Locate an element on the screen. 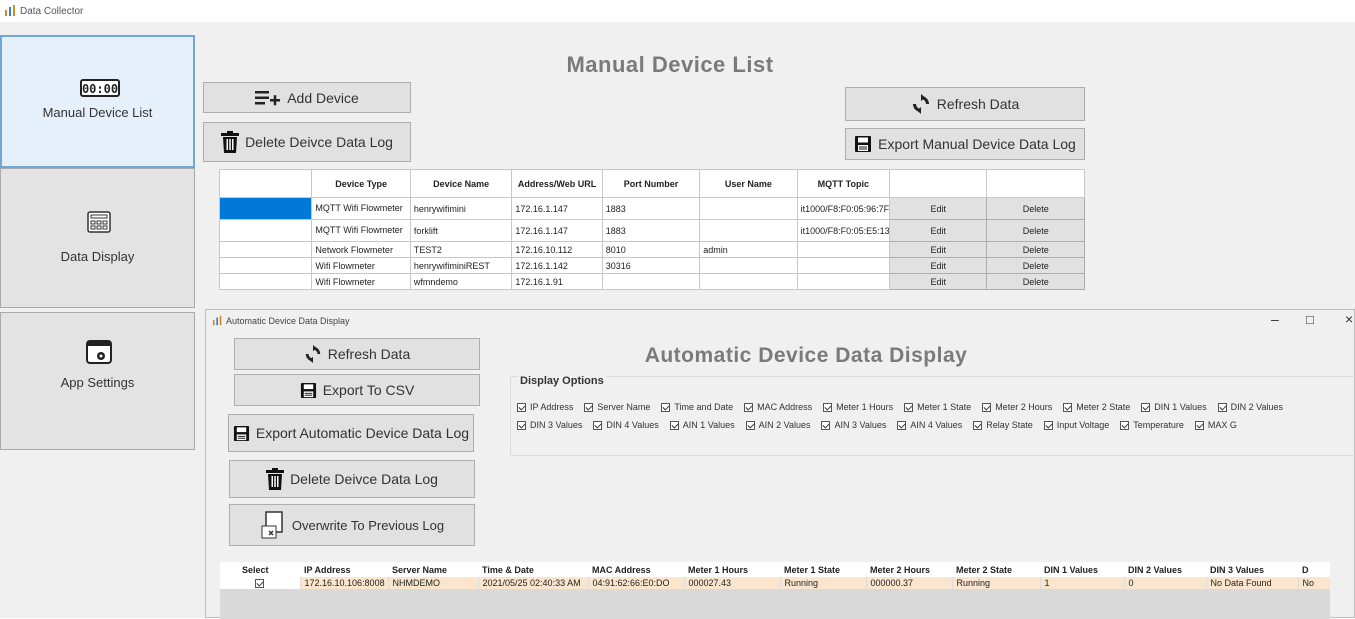 Image resolution: width=1355 pixels, height=619 pixels. option-din3-values: DIN 3 Values is located at coordinates (549, 425).